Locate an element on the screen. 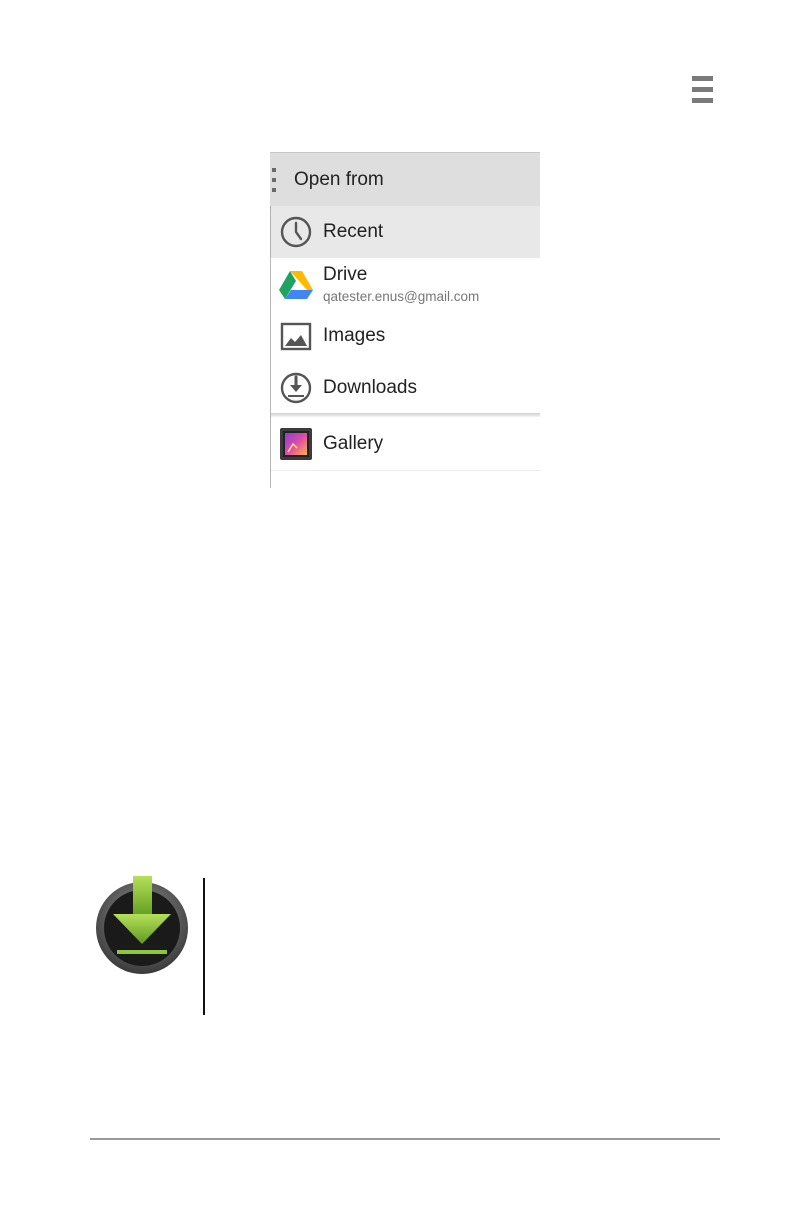 The image size is (810, 1218). footer-rule is located at coordinates (405, 1139).